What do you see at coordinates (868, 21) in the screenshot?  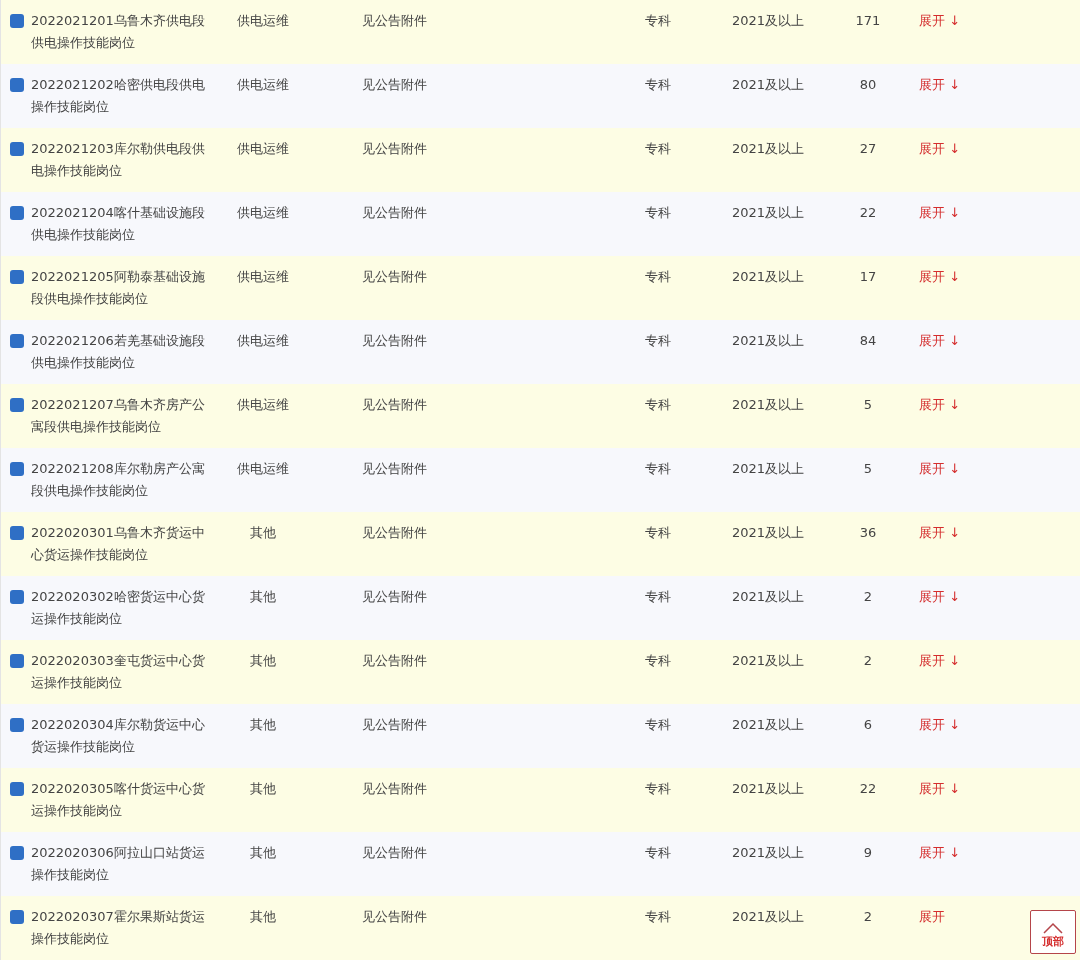 I see `table-cell-text: 171` at bounding box center [868, 21].